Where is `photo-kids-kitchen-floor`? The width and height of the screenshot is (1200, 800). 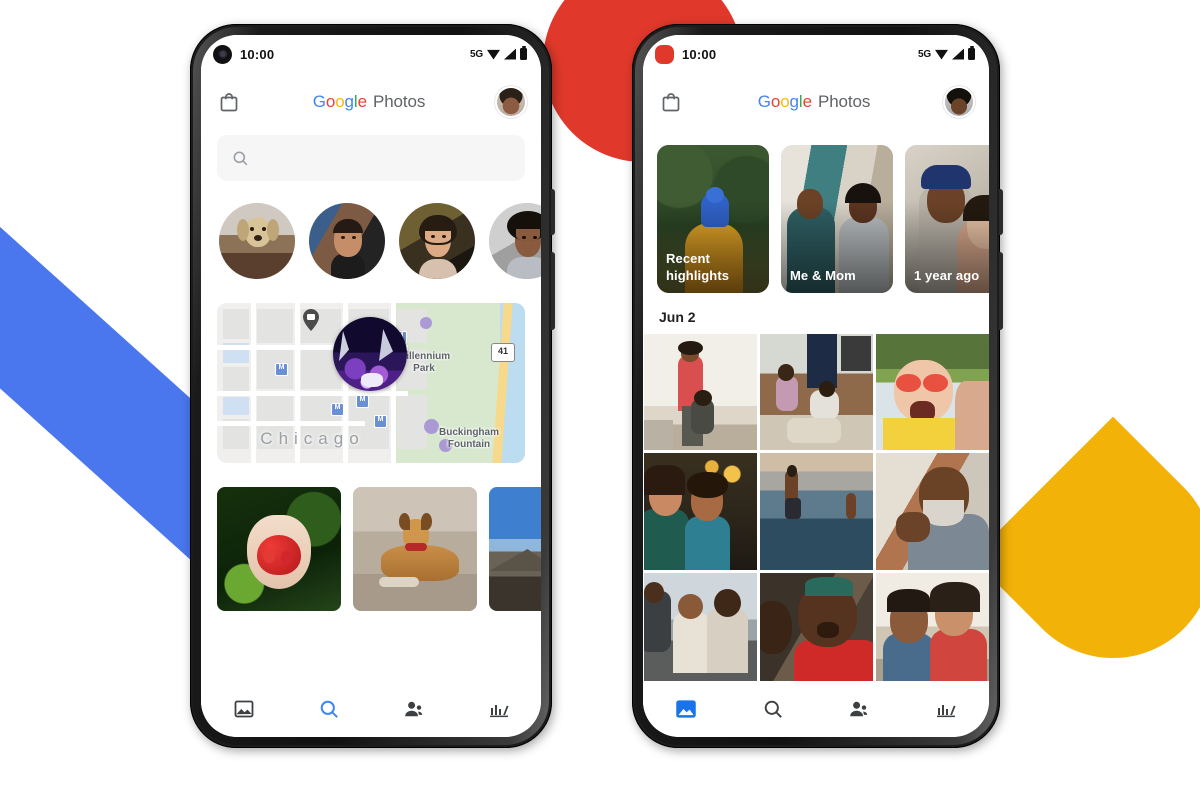 photo-kids-kitchen-floor is located at coordinates (816, 392).